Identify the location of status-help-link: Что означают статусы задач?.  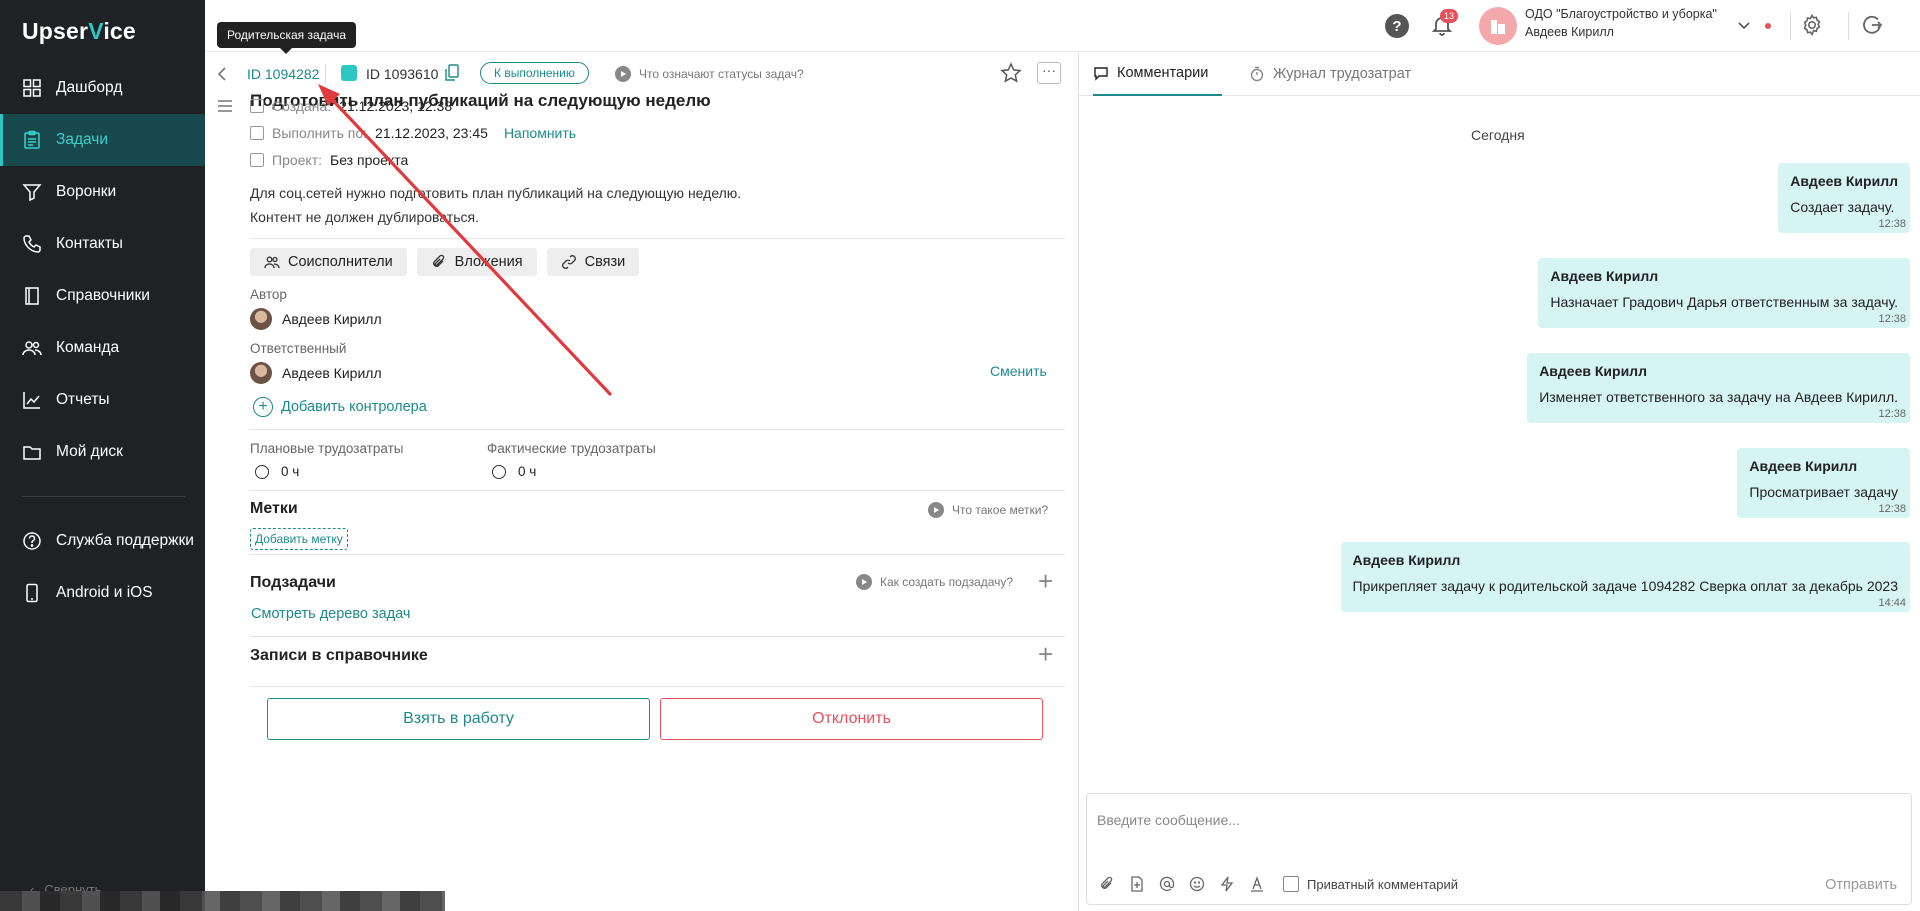
(709, 74).